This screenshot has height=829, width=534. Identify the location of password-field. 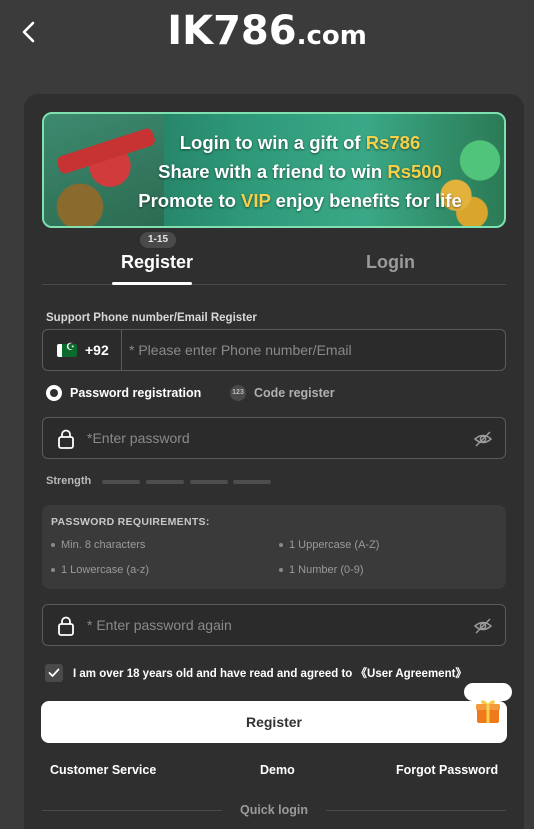
(274, 438).